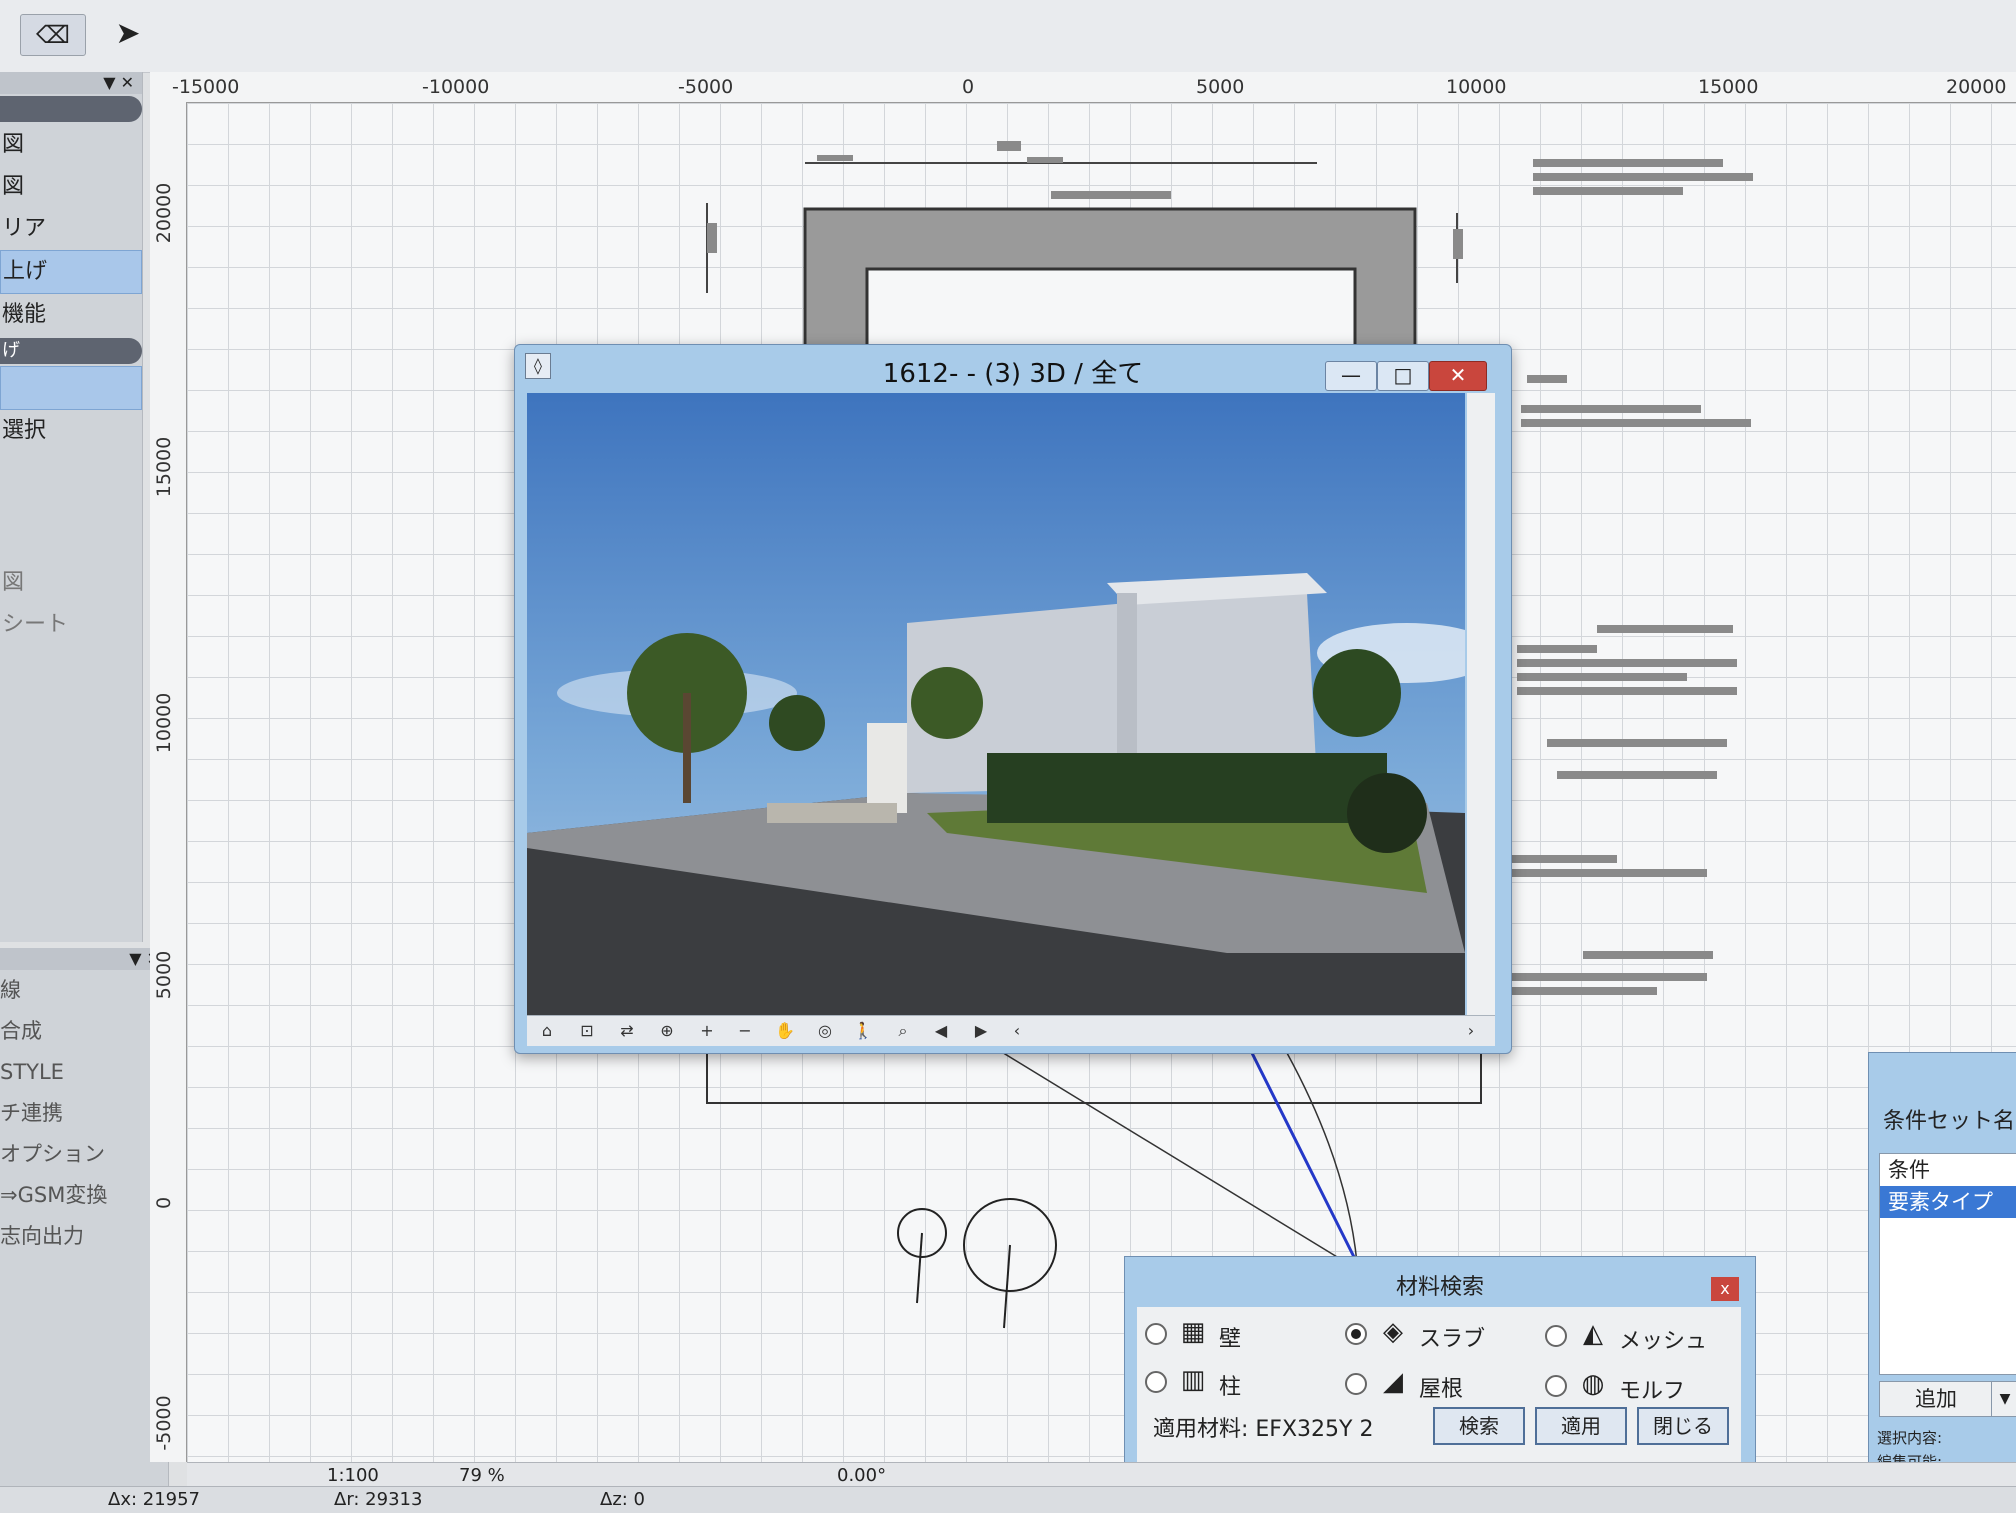 This screenshot has width=2016, height=1513. Describe the element at coordinates (84, 1113) in the screenshot. I see `addon-item: チ連携` at that location.